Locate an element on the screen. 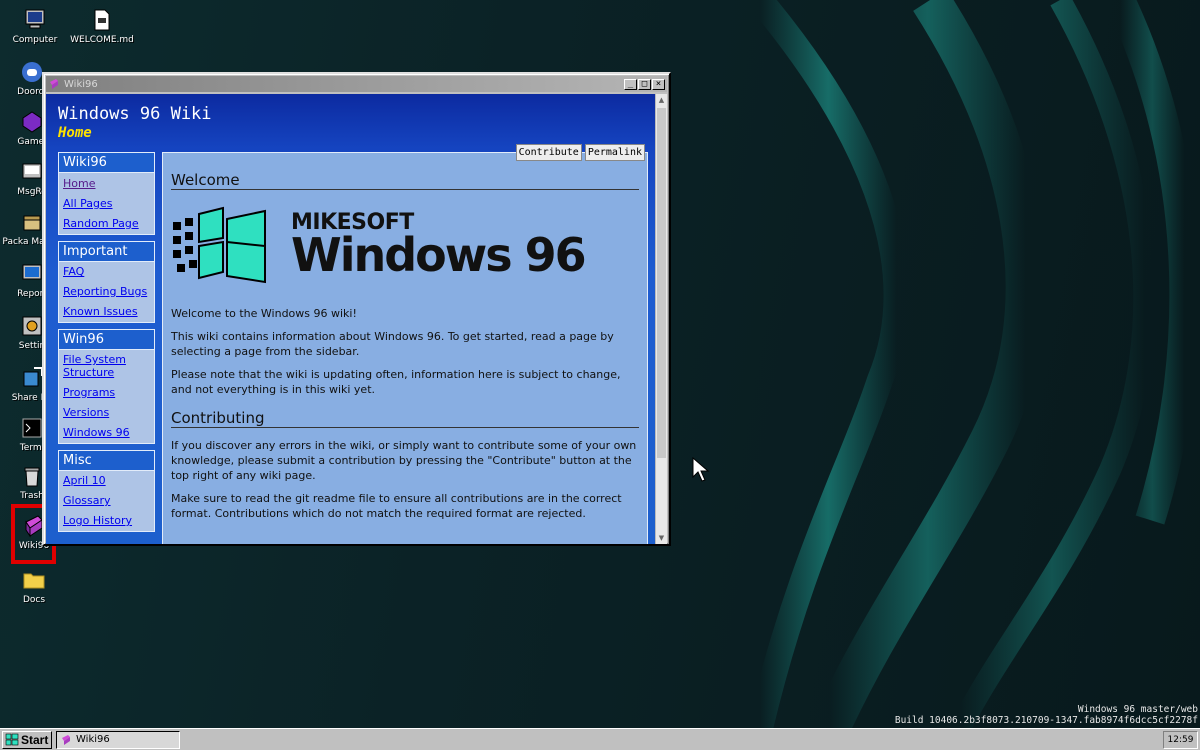 Image resolution: width=1200 pixels, height=750 pixels. settings-icon is located at coordinates (32, 326).